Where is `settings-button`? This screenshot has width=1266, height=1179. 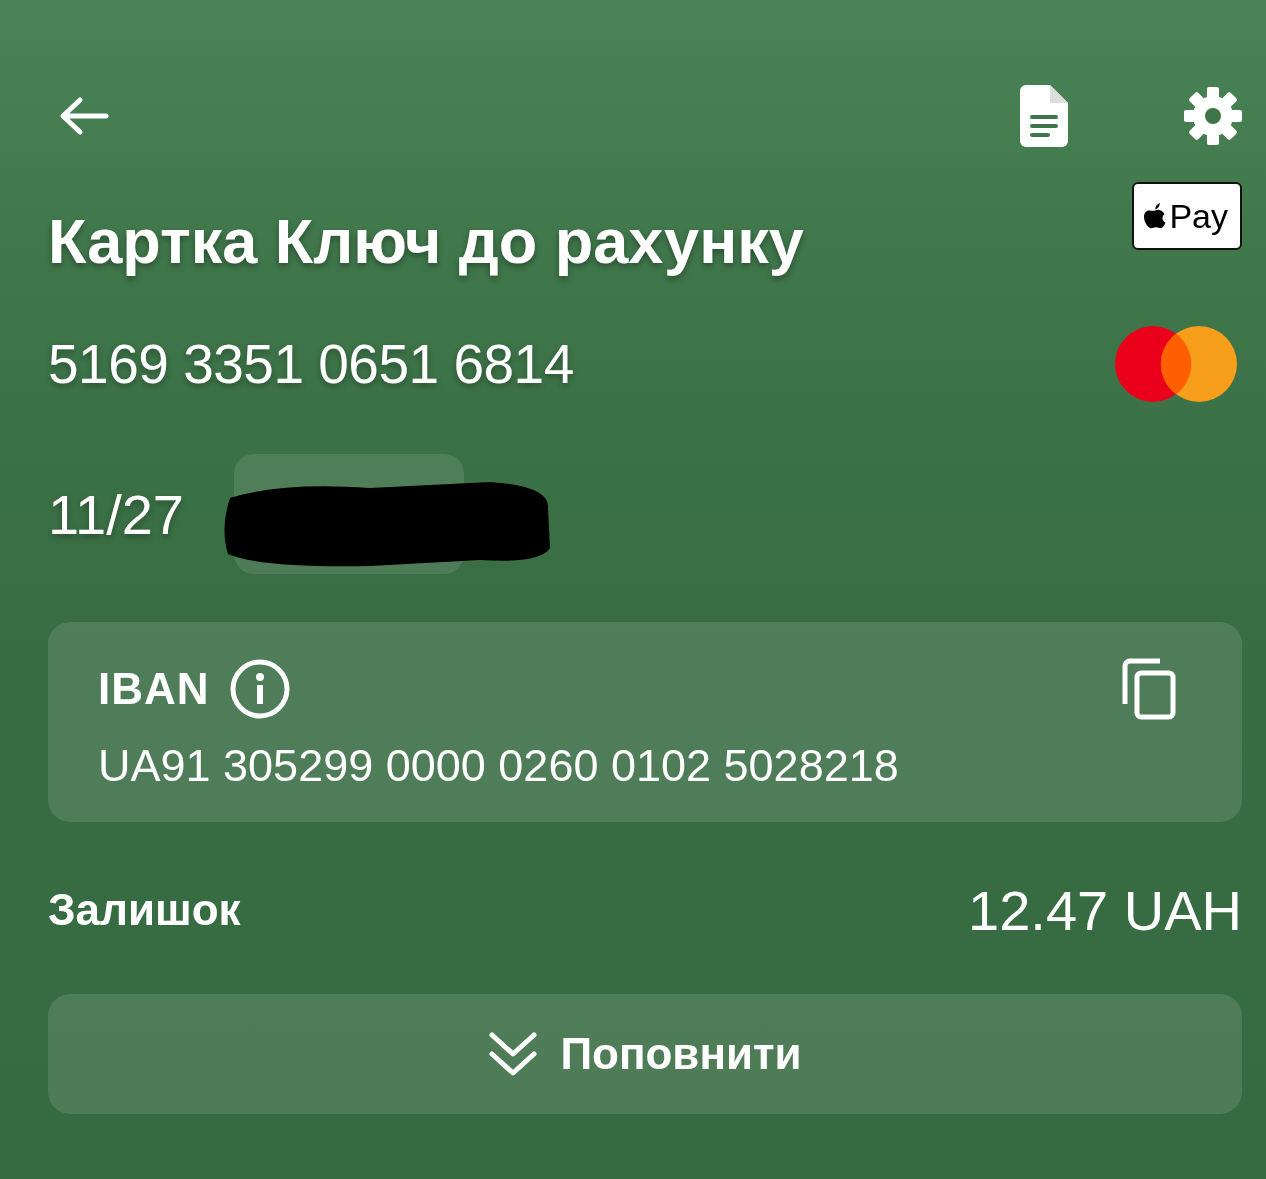 settings-button is located at coordinates (1213, 116).